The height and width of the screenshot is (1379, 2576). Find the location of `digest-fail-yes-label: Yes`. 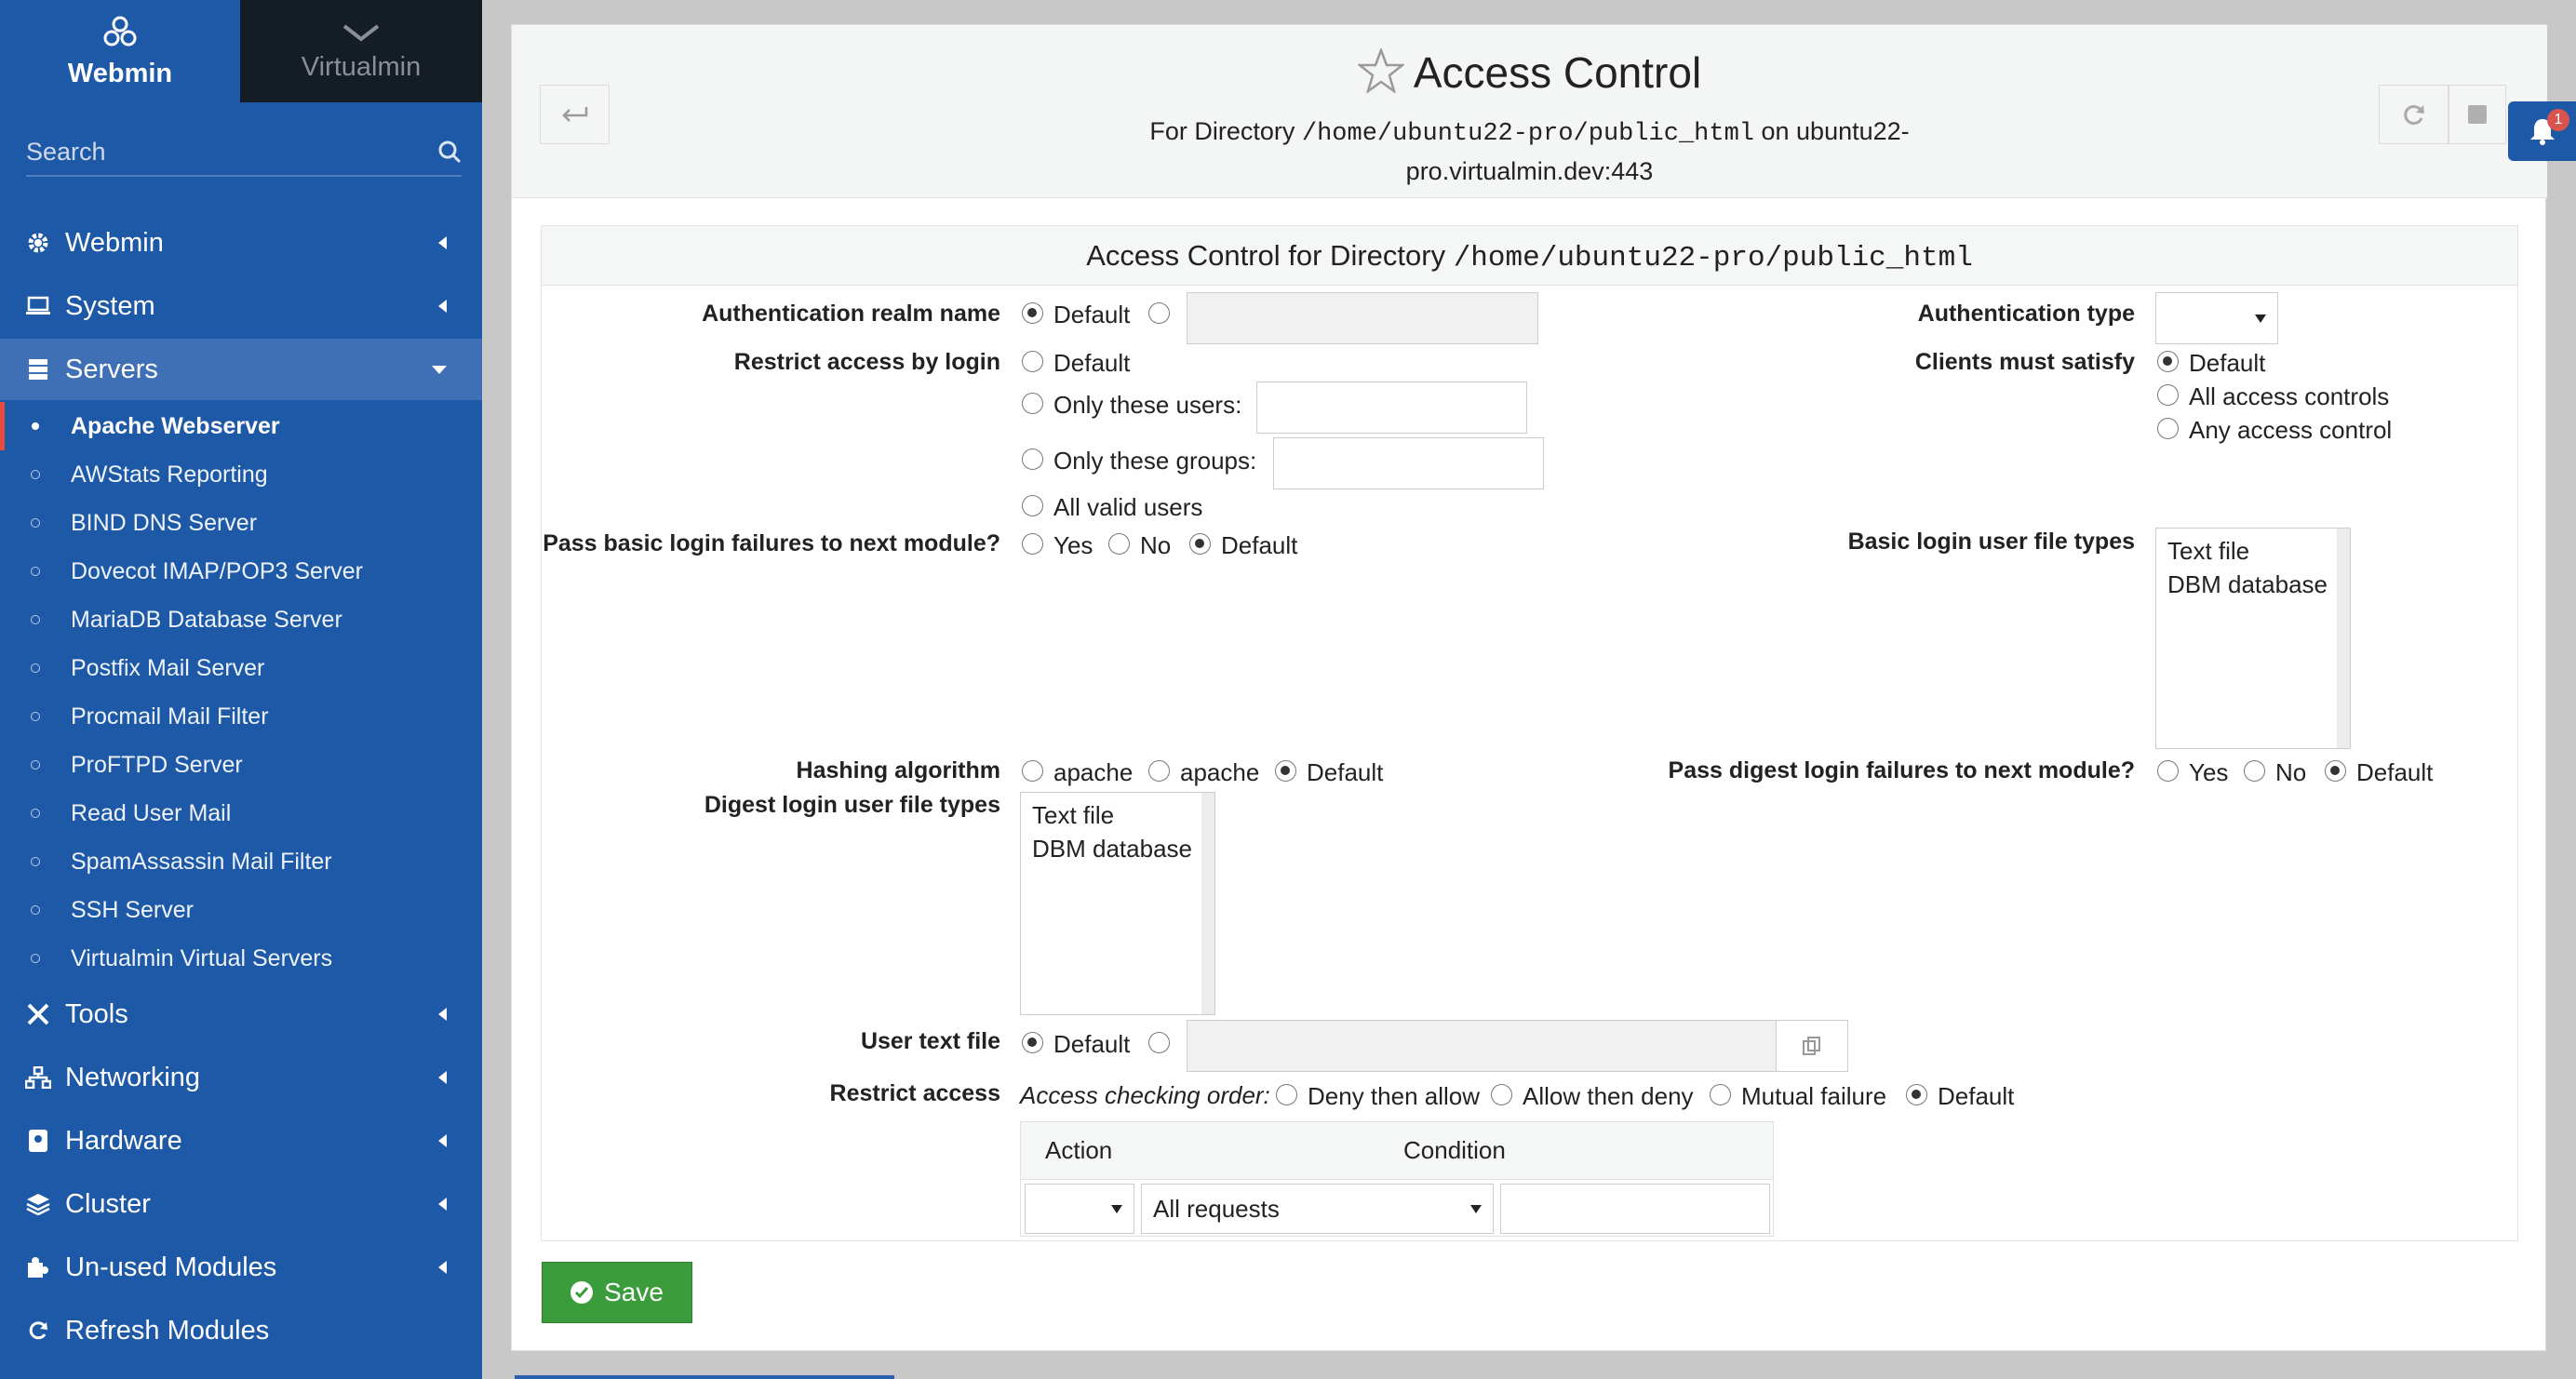

digest-fail-yes-label: Yes is located at coordinates (2209, 772).